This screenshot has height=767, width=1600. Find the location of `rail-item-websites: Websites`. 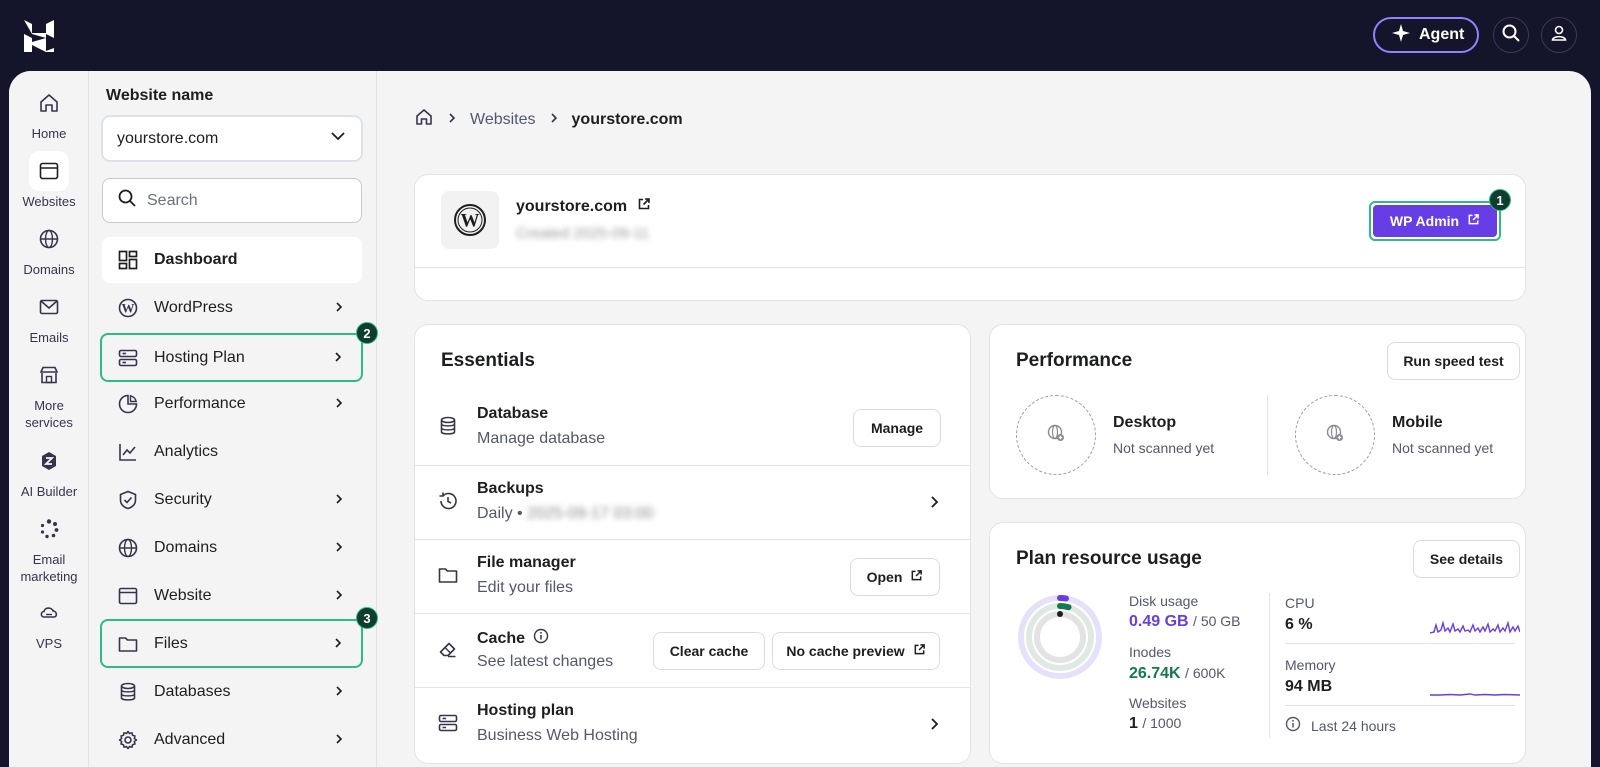

rail-item-websites: Websites is located at coordinates (49, 180).